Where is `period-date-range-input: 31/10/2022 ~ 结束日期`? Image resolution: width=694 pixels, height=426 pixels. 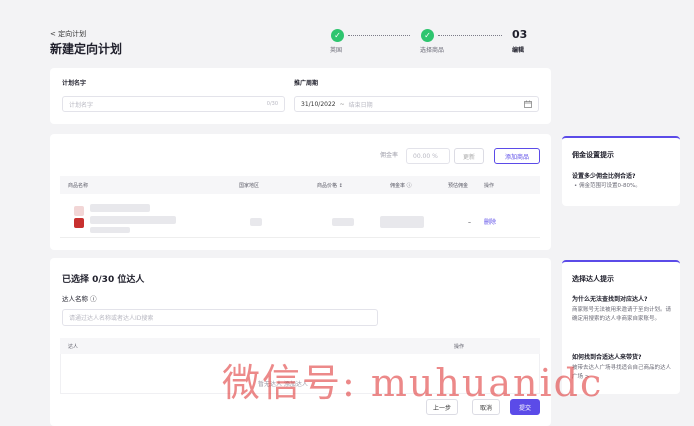
period-date-range-input: 31/10/2022 ~ 结束日期 is located at coordinates (416, 104).